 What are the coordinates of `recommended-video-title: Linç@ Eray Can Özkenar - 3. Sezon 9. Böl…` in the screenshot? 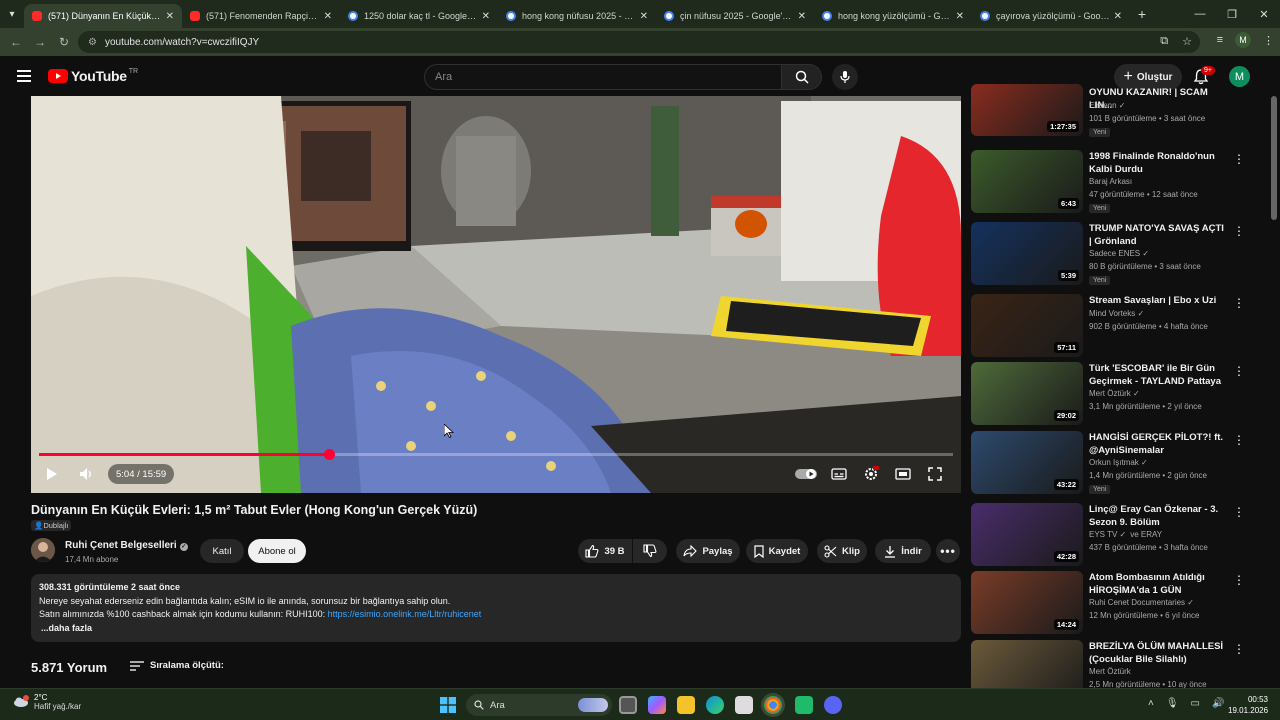 It's located at (1159, 516).